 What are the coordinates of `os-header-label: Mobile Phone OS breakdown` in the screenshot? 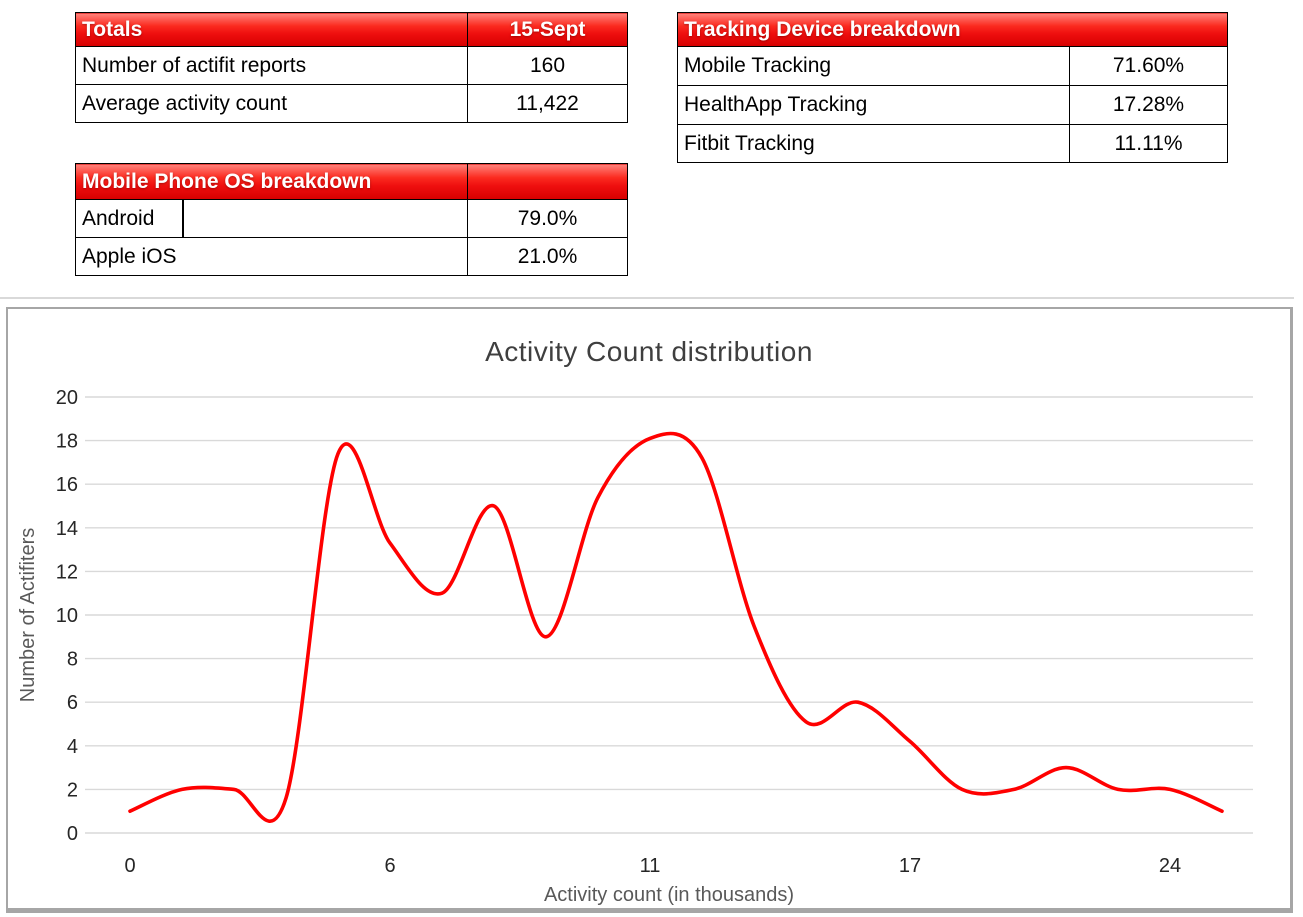 It's located at (271, 181).